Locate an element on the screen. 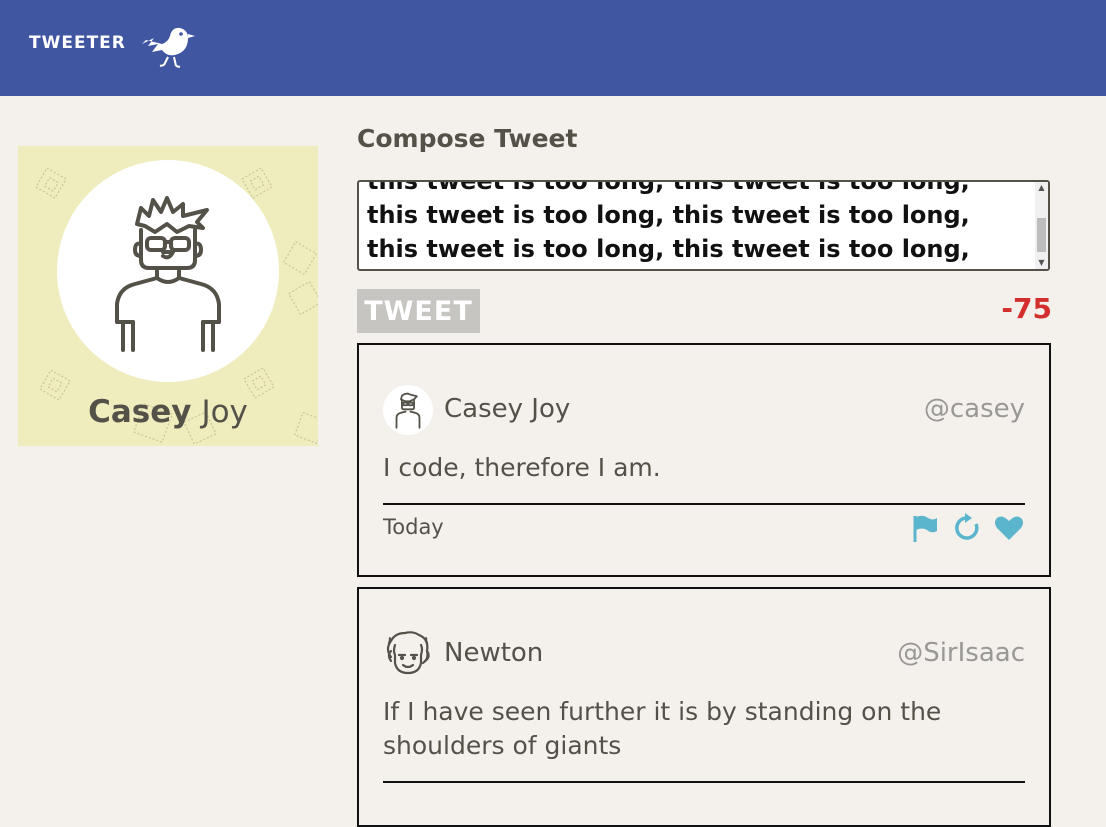 Image resolution: width=1106 pixels, height=827 pixels. profile-card: Casey Joy is located at coordinates (168, 296).